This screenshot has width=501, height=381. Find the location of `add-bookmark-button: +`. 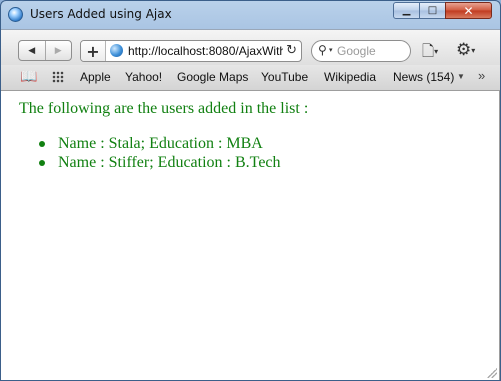

add-bookmark-button: + is located at coordinates (93, 51).